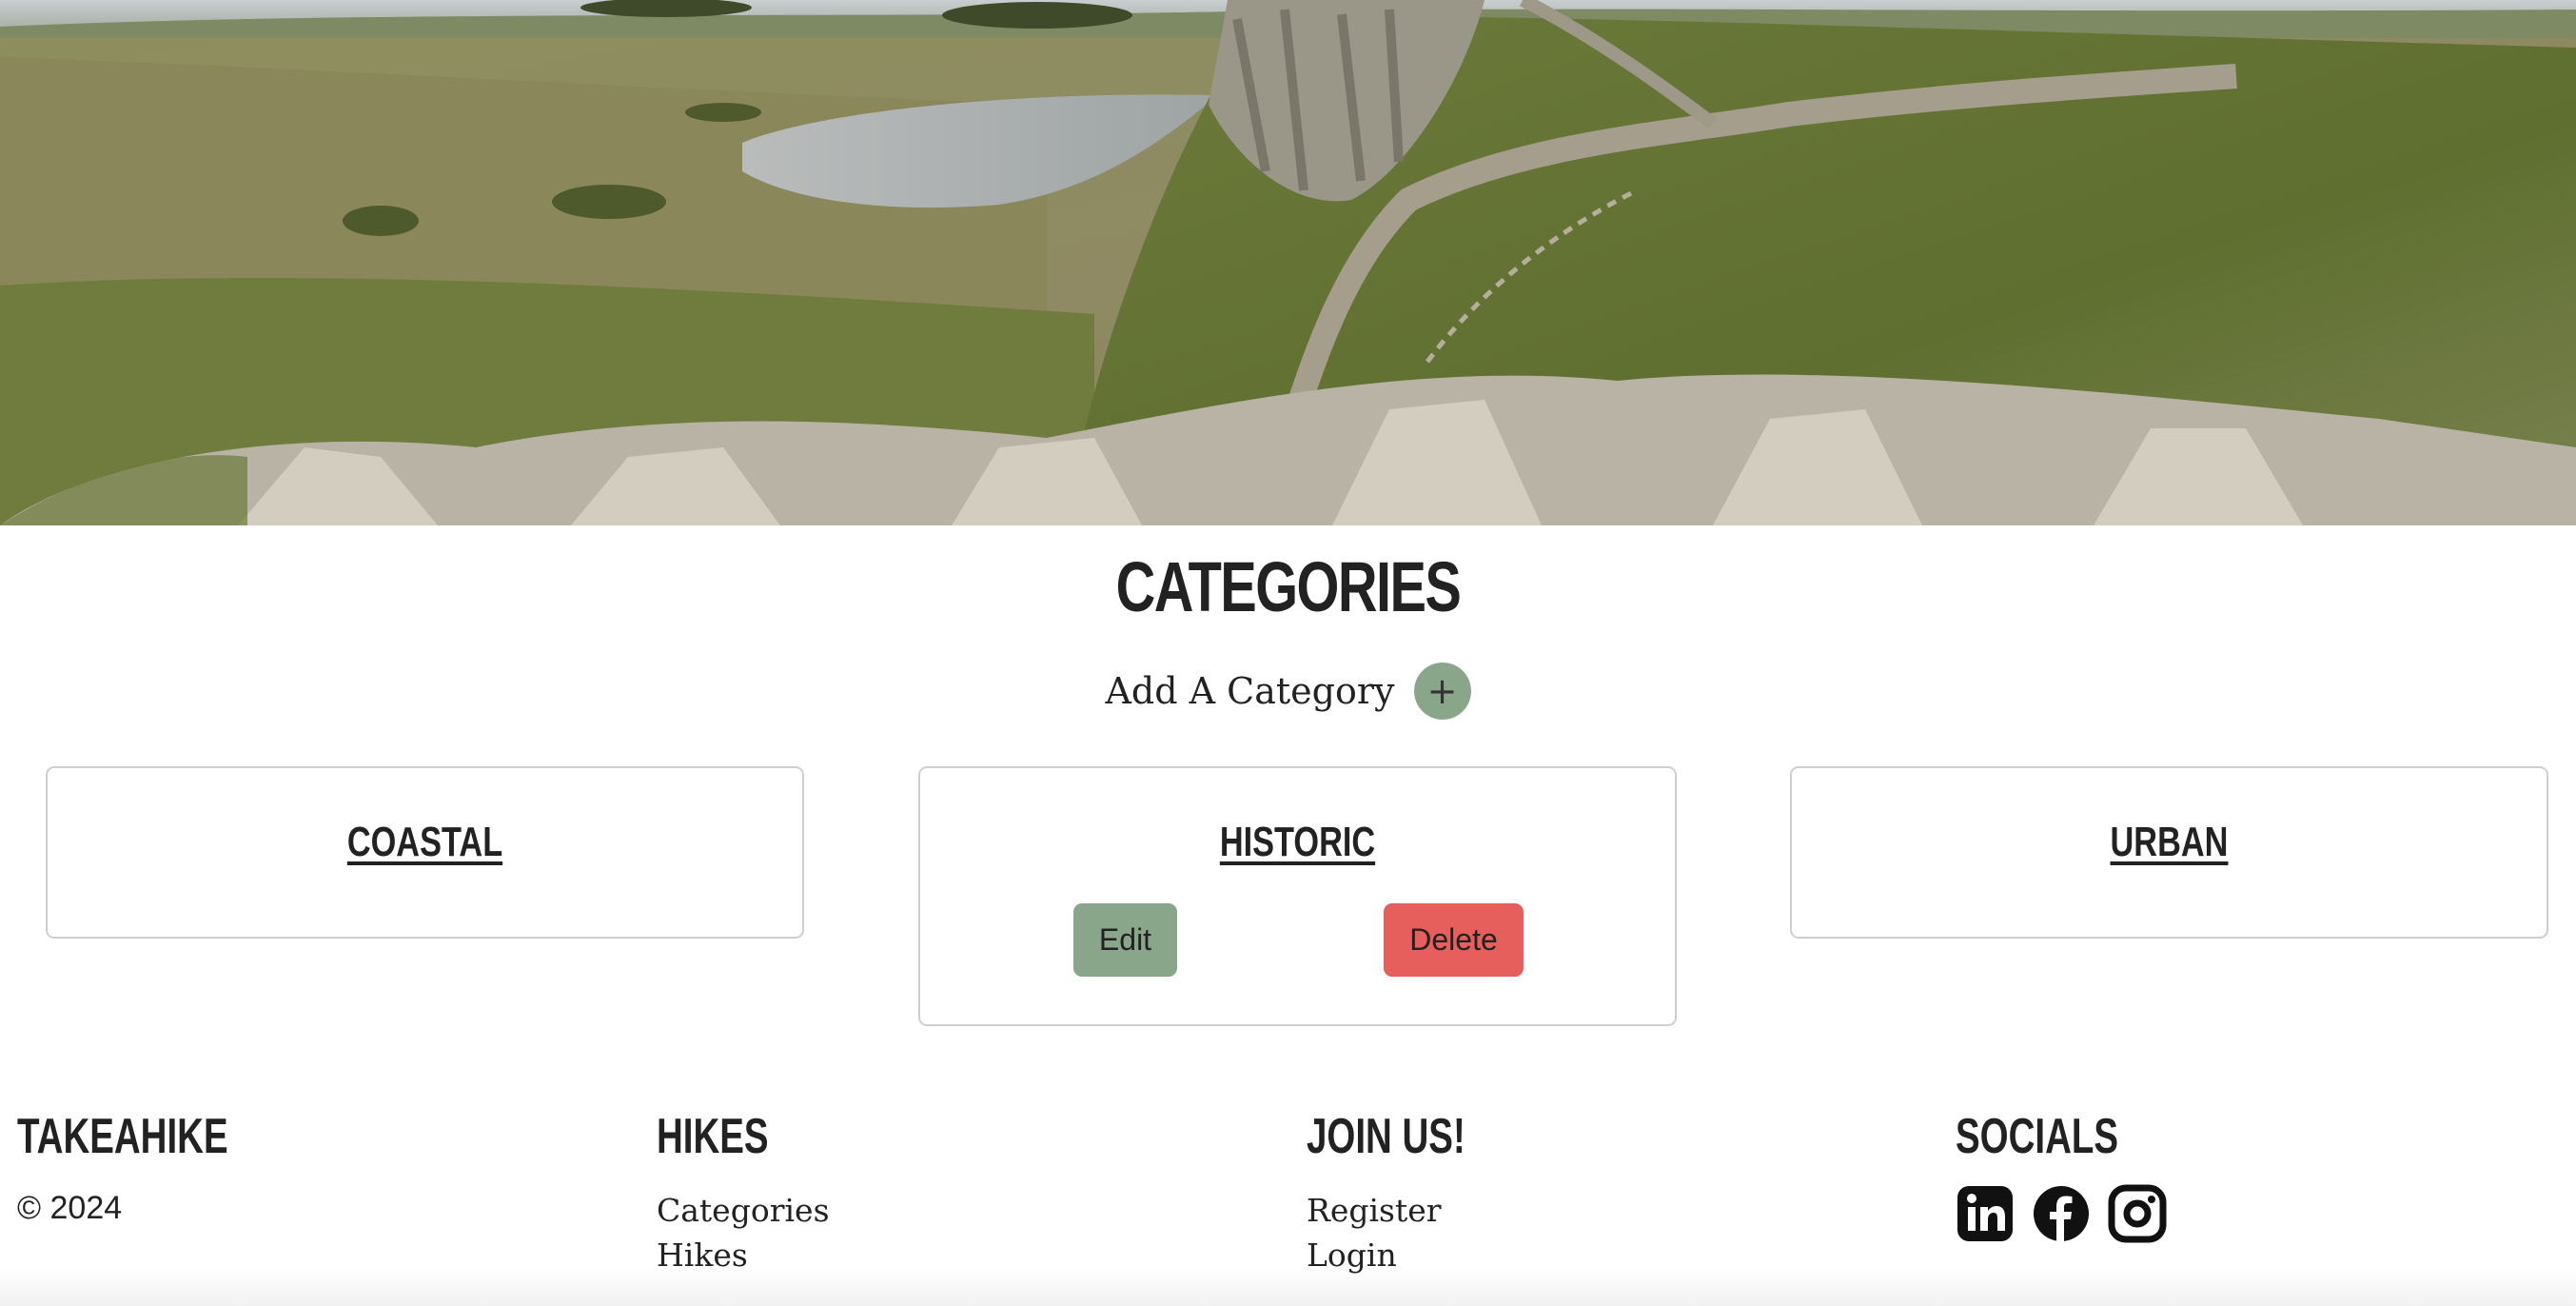 Image resolution: width=2576 pixels, height=1306 pixels. I want to click on delete-button: Delete, so click(1454, 940).